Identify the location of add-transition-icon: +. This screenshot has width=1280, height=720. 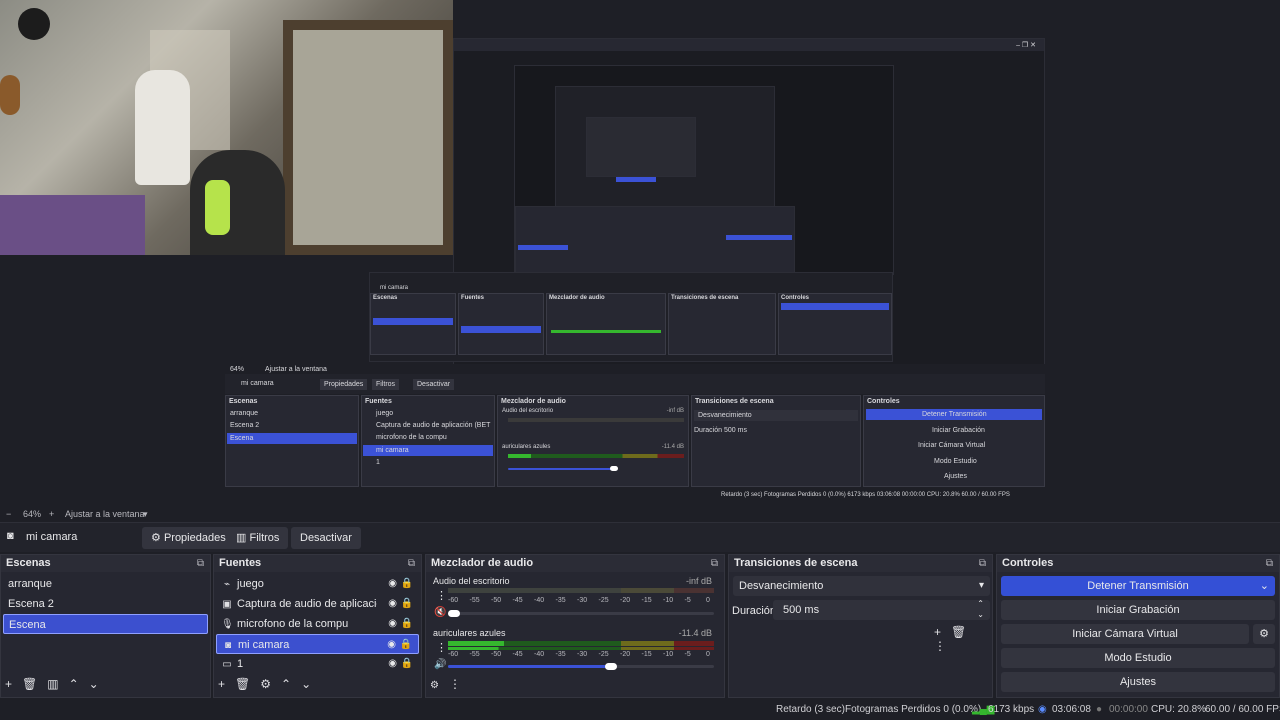
(937, 632).